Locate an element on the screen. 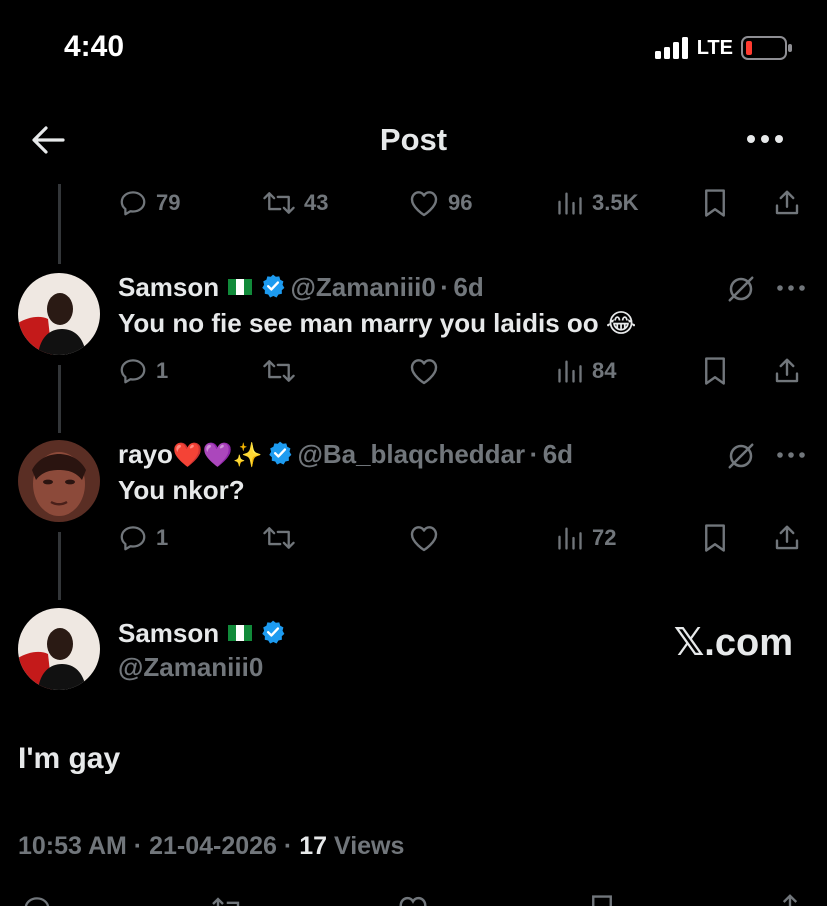 This screenshot has width=827, height=906. view-count: 72 is located at coordinates (604, 537).